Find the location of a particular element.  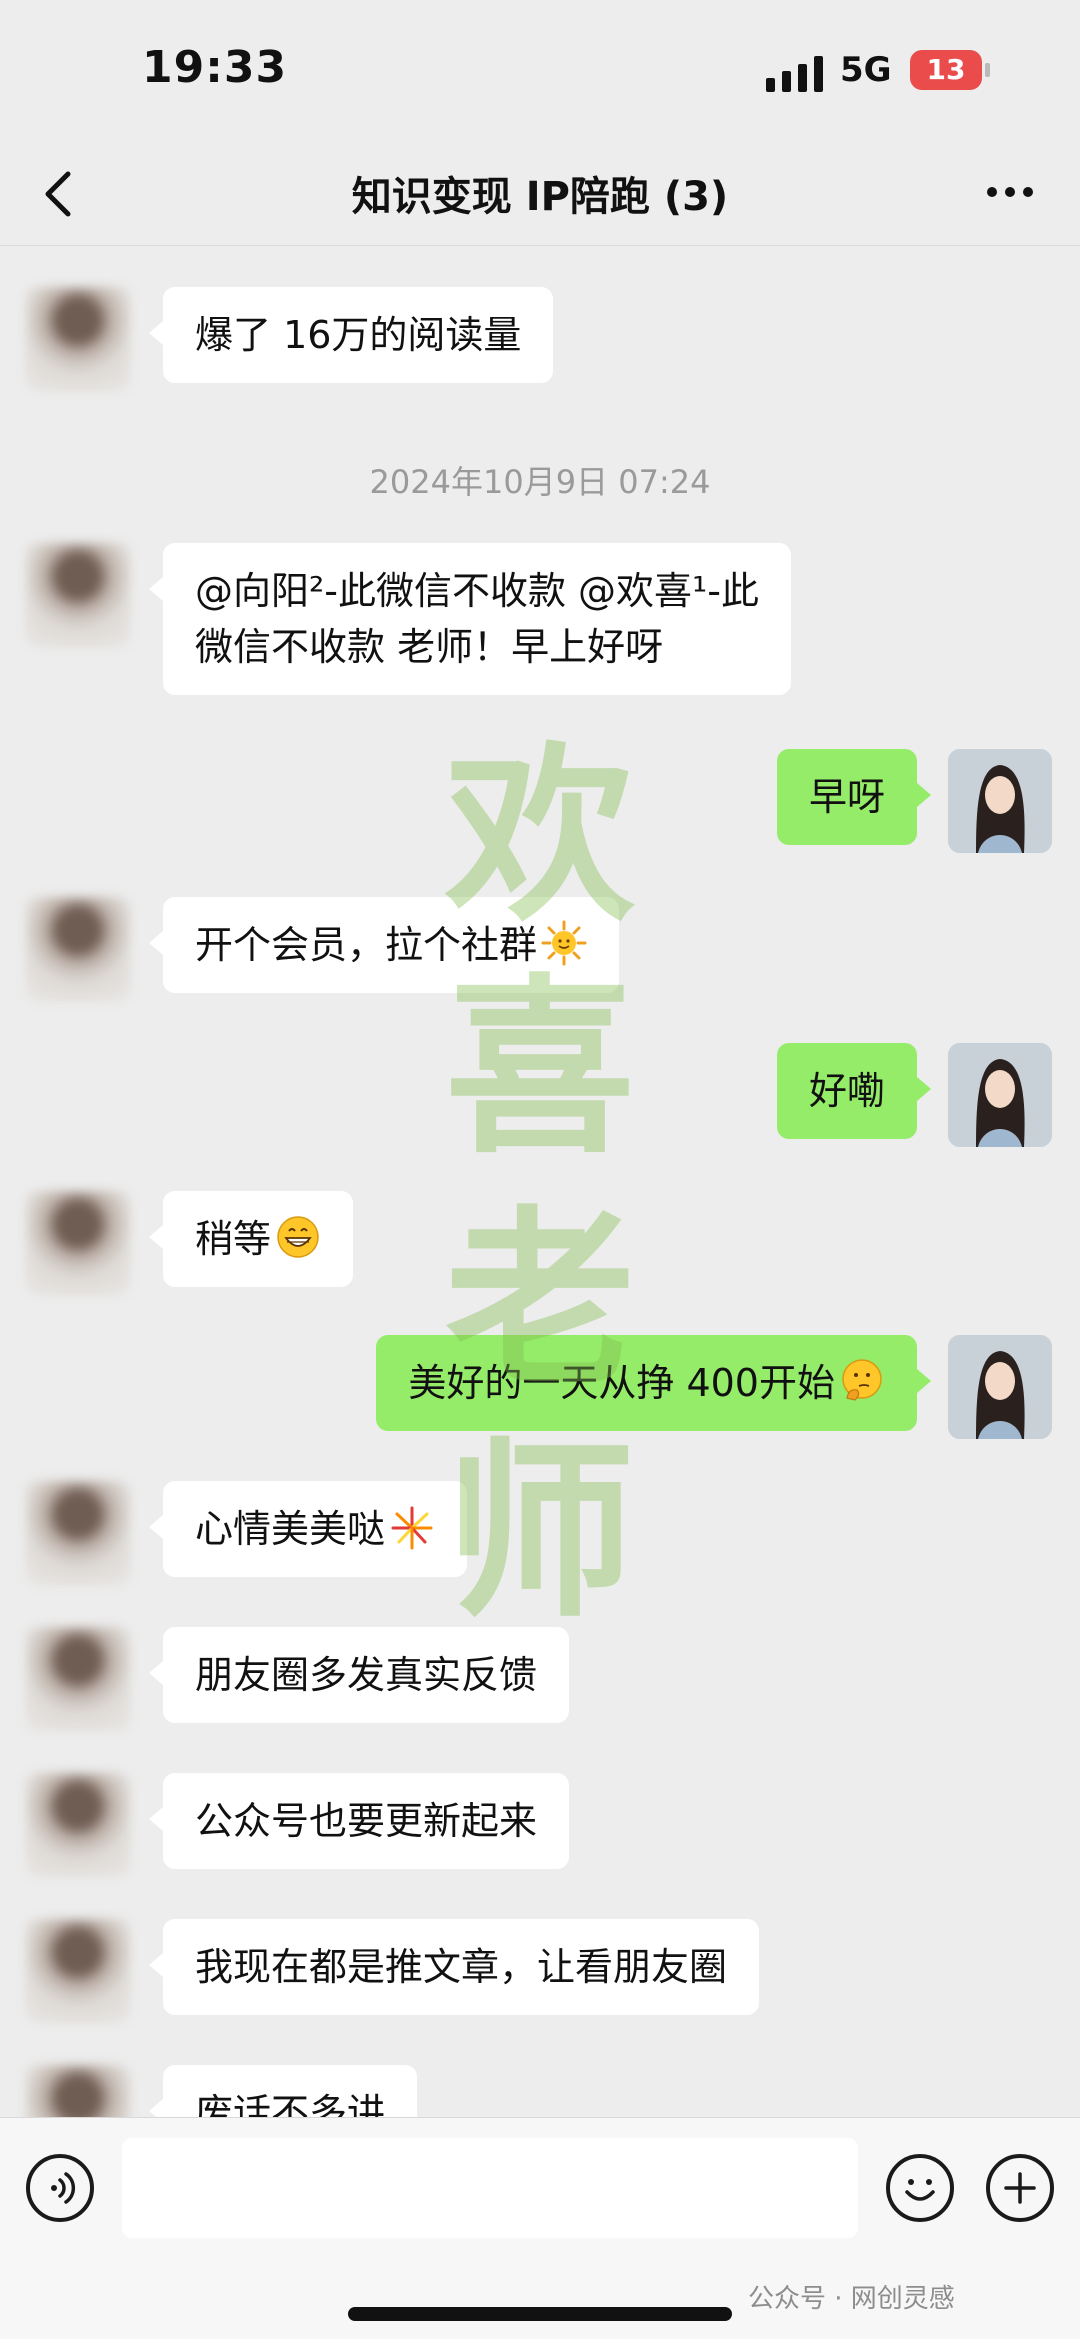

footer-watermark: 公众号 · 网创灵感 is located at coordinates (851, 2299).